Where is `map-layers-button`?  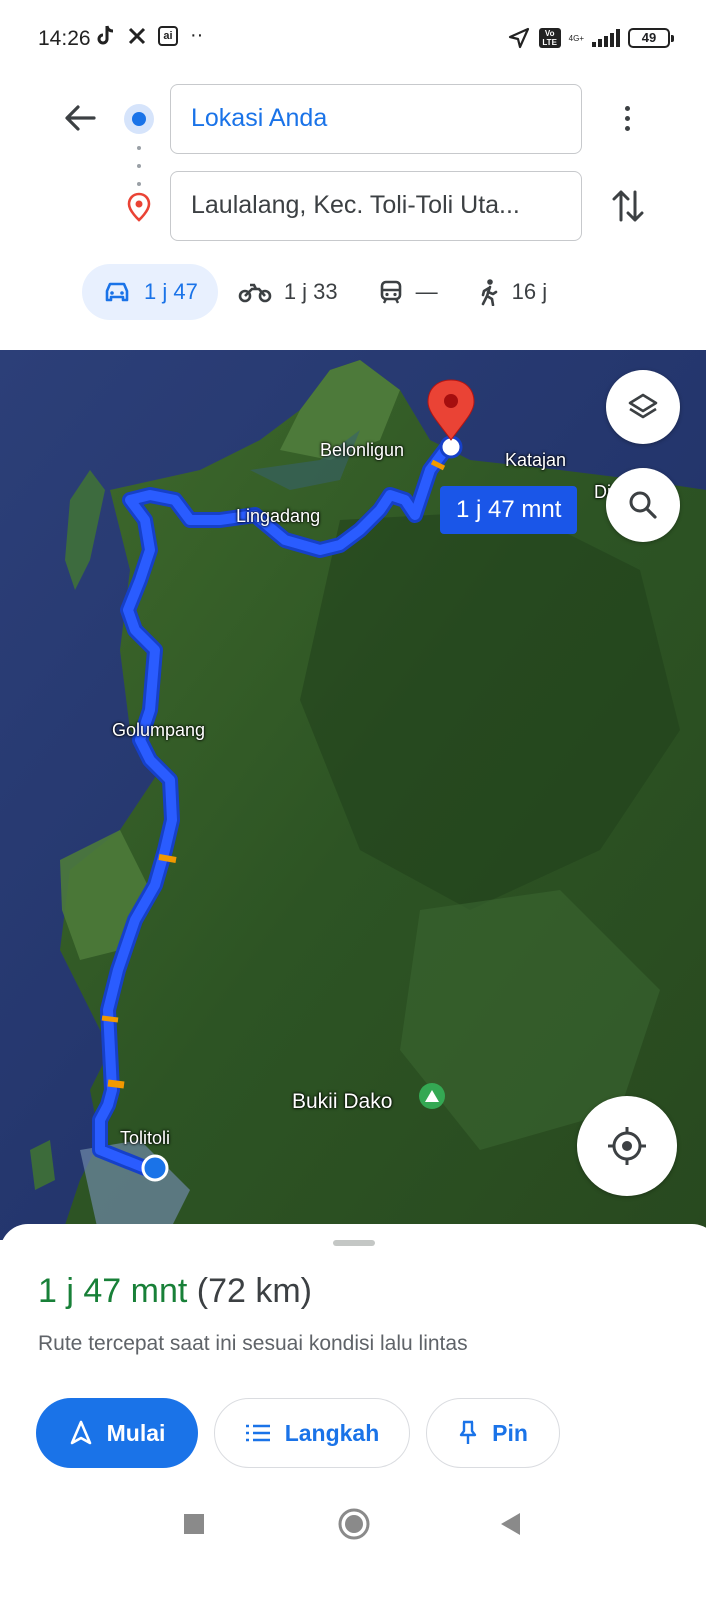
map-layers-button is located at coordinates (643, 407).